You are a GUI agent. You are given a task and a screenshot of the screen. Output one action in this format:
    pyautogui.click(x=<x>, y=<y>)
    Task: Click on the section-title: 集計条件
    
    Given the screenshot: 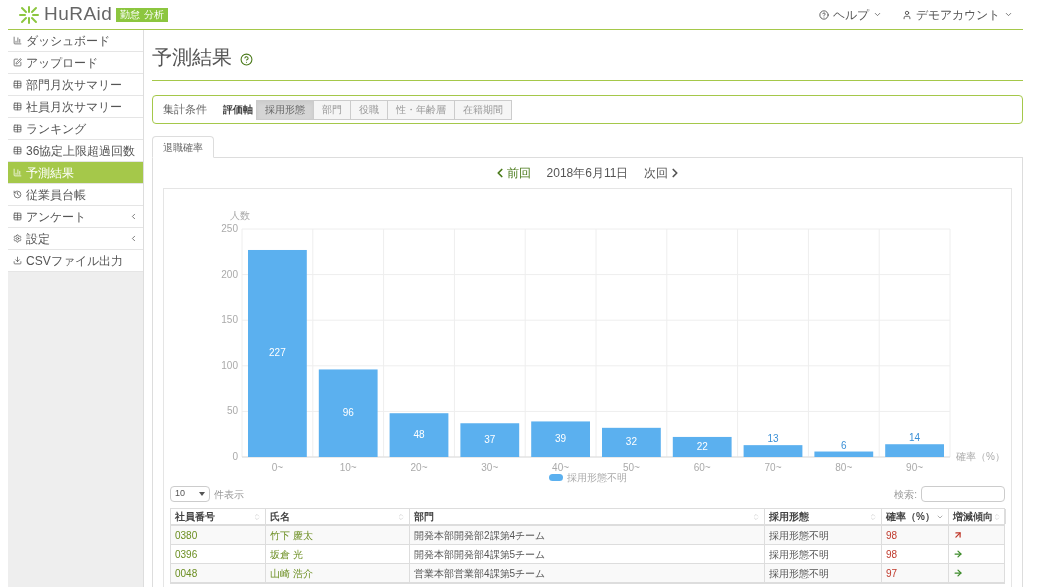 What is the action you would take?
    pyautogui.click(x=185, y=110)
    